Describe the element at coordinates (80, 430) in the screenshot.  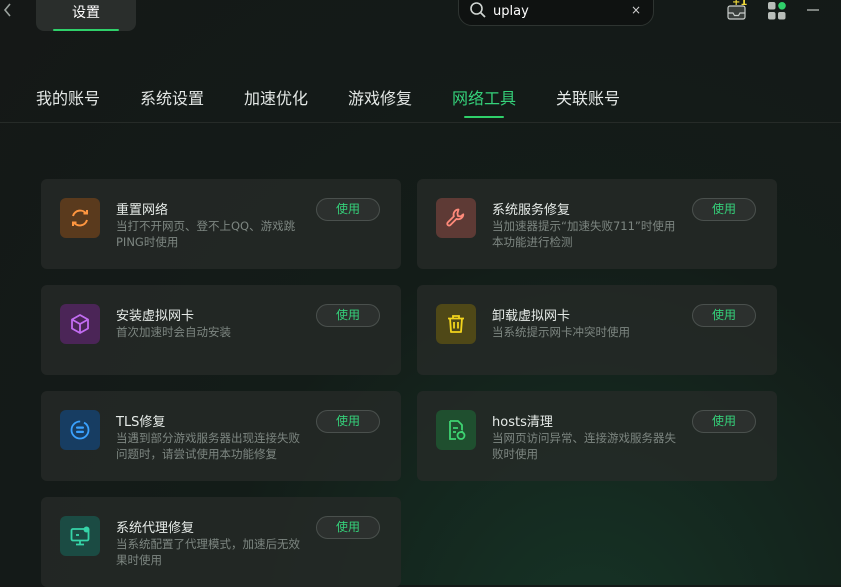
I see `shield-list-icon` at that location.